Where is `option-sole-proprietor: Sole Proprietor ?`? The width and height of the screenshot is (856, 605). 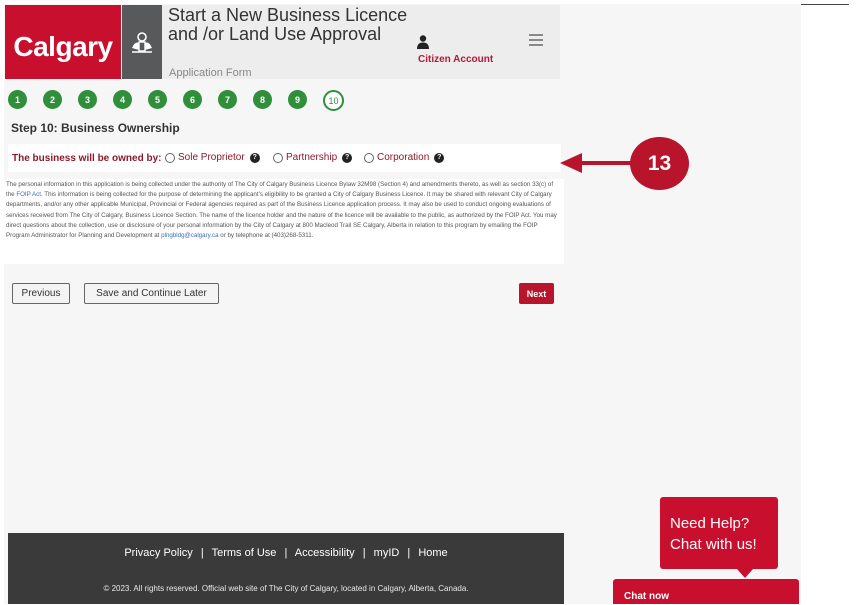
option-sole-proprietor: Sole Proprietor ? is located at coordinates (212, 157).